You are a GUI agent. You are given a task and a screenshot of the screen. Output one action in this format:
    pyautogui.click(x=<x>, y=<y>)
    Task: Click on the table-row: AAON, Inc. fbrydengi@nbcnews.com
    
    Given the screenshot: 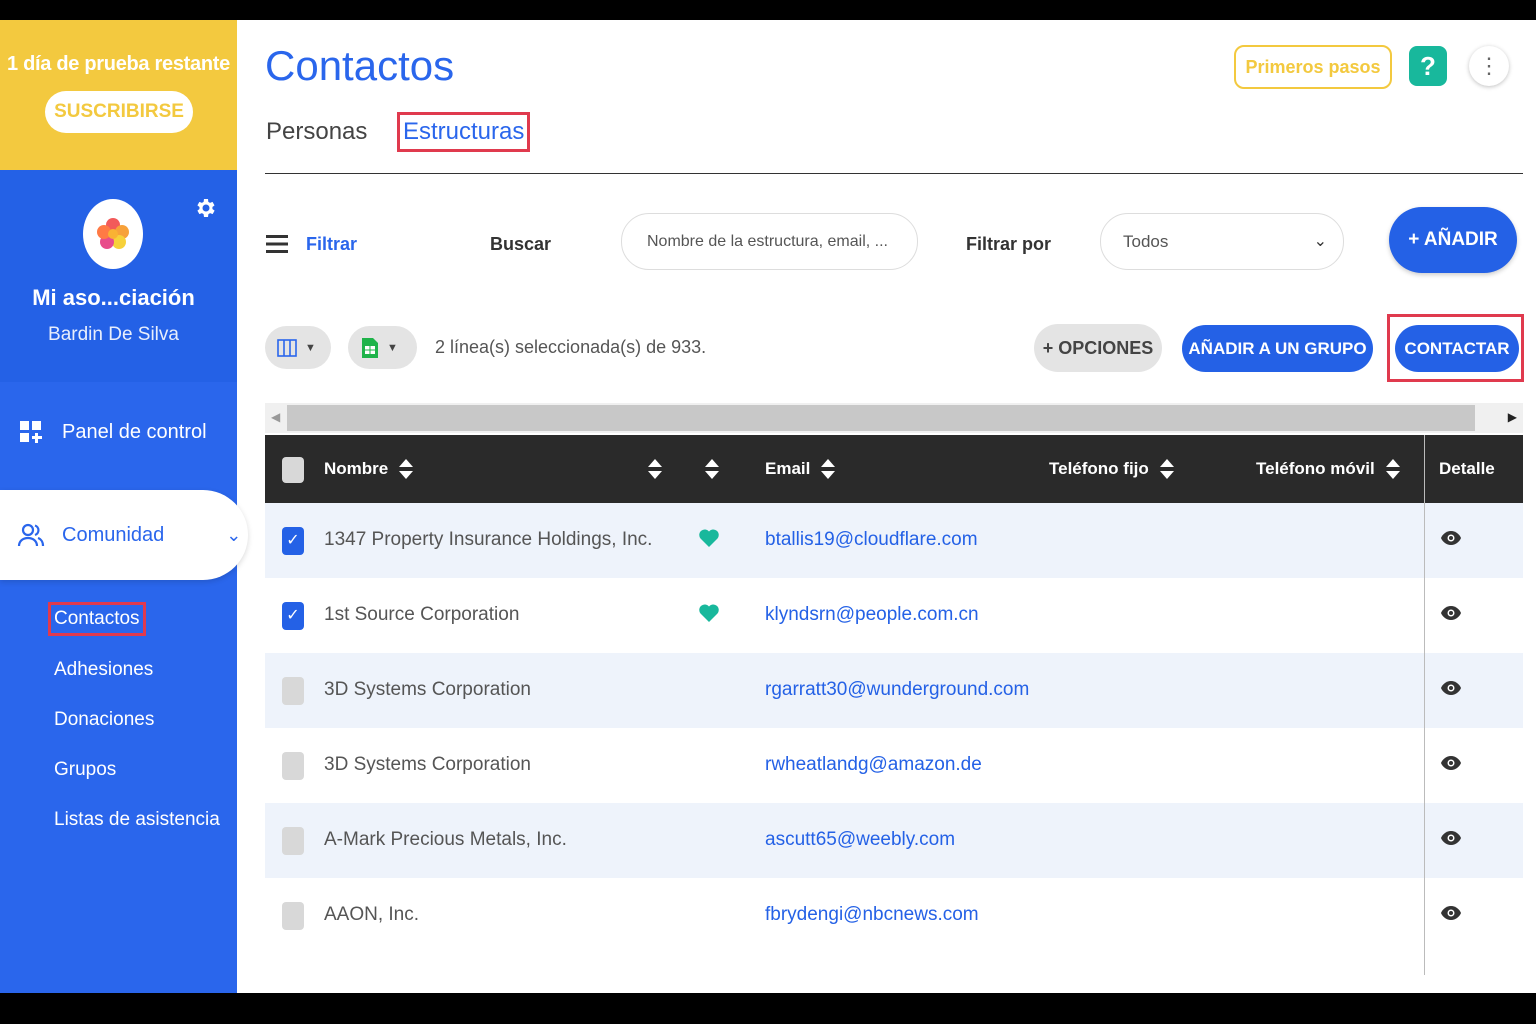 What is the action you would take?
    pyautogui.click(x=894, y=915)
    